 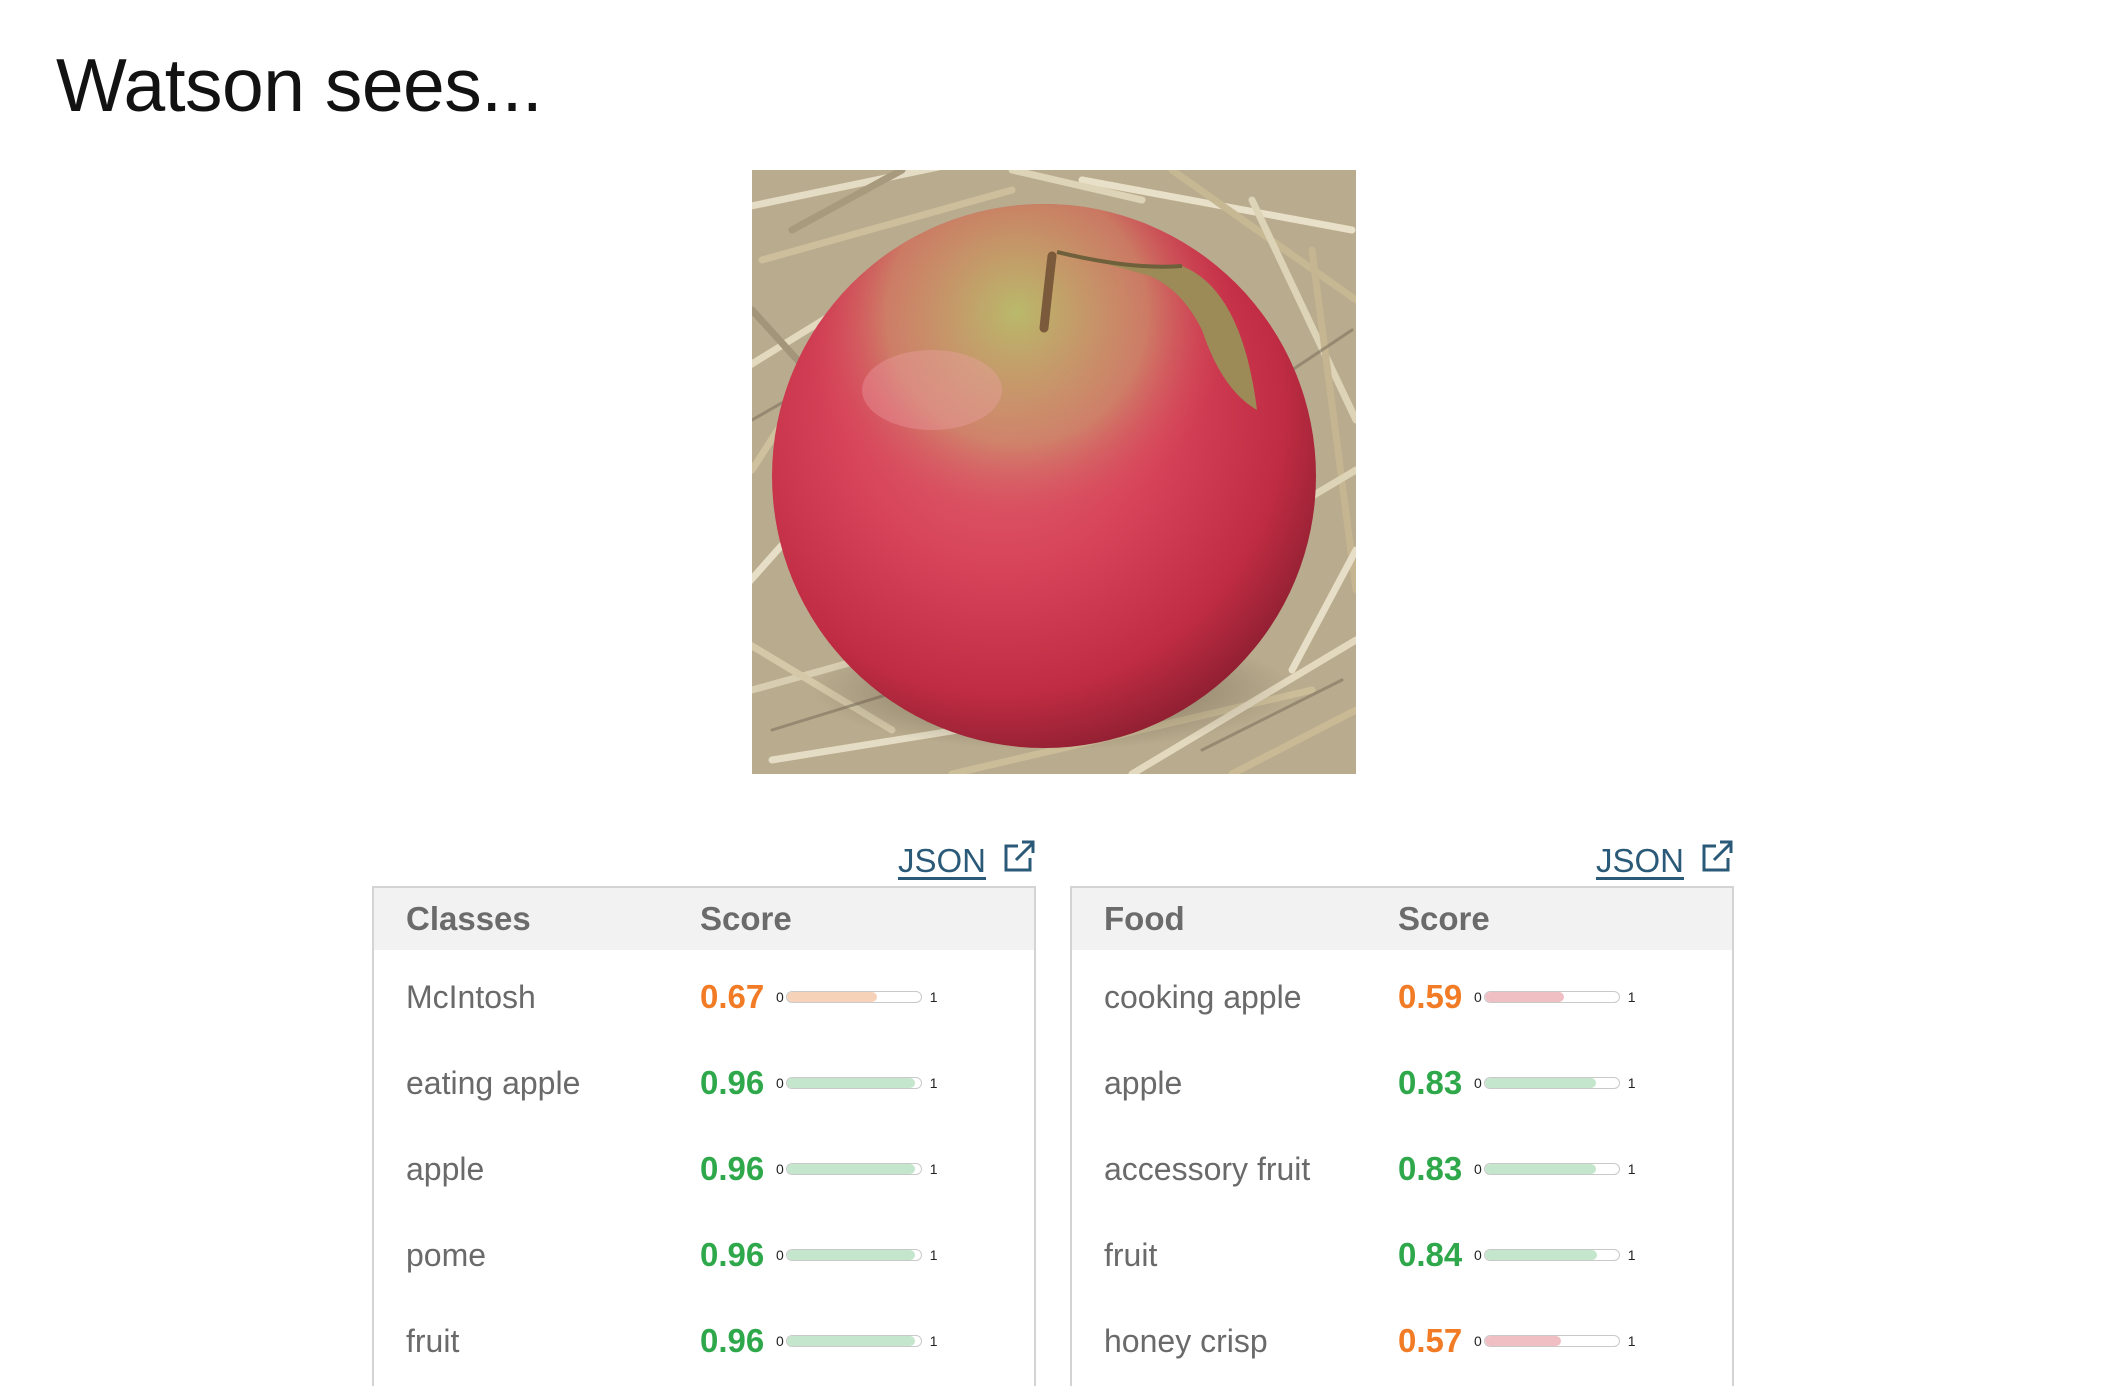 I want to click on table-row: cooking apple 0.59 0 1, so click(x=1402, y=997).